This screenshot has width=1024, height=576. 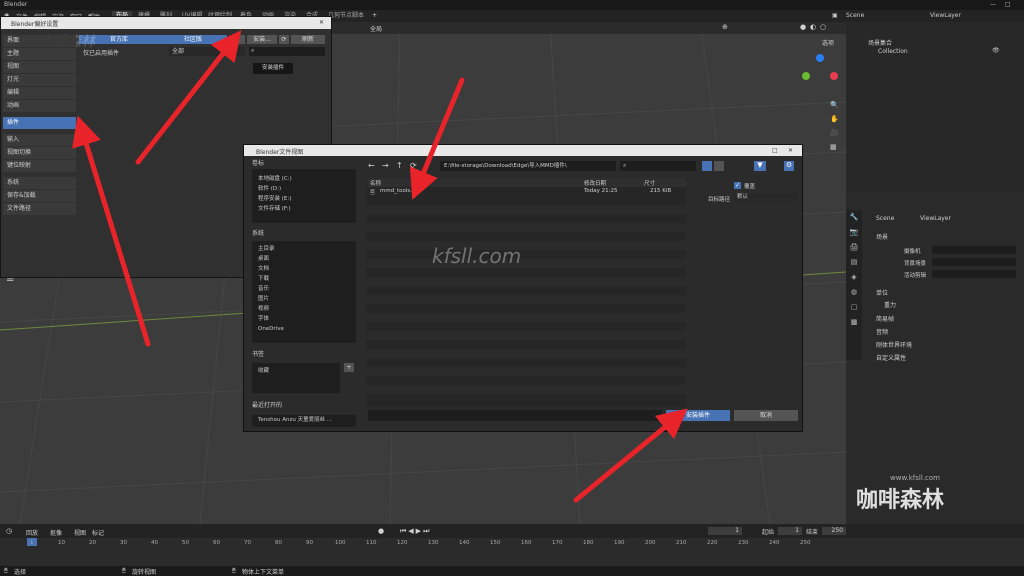 I want to click on arrow-install-addon, so click(x=630, y=455).